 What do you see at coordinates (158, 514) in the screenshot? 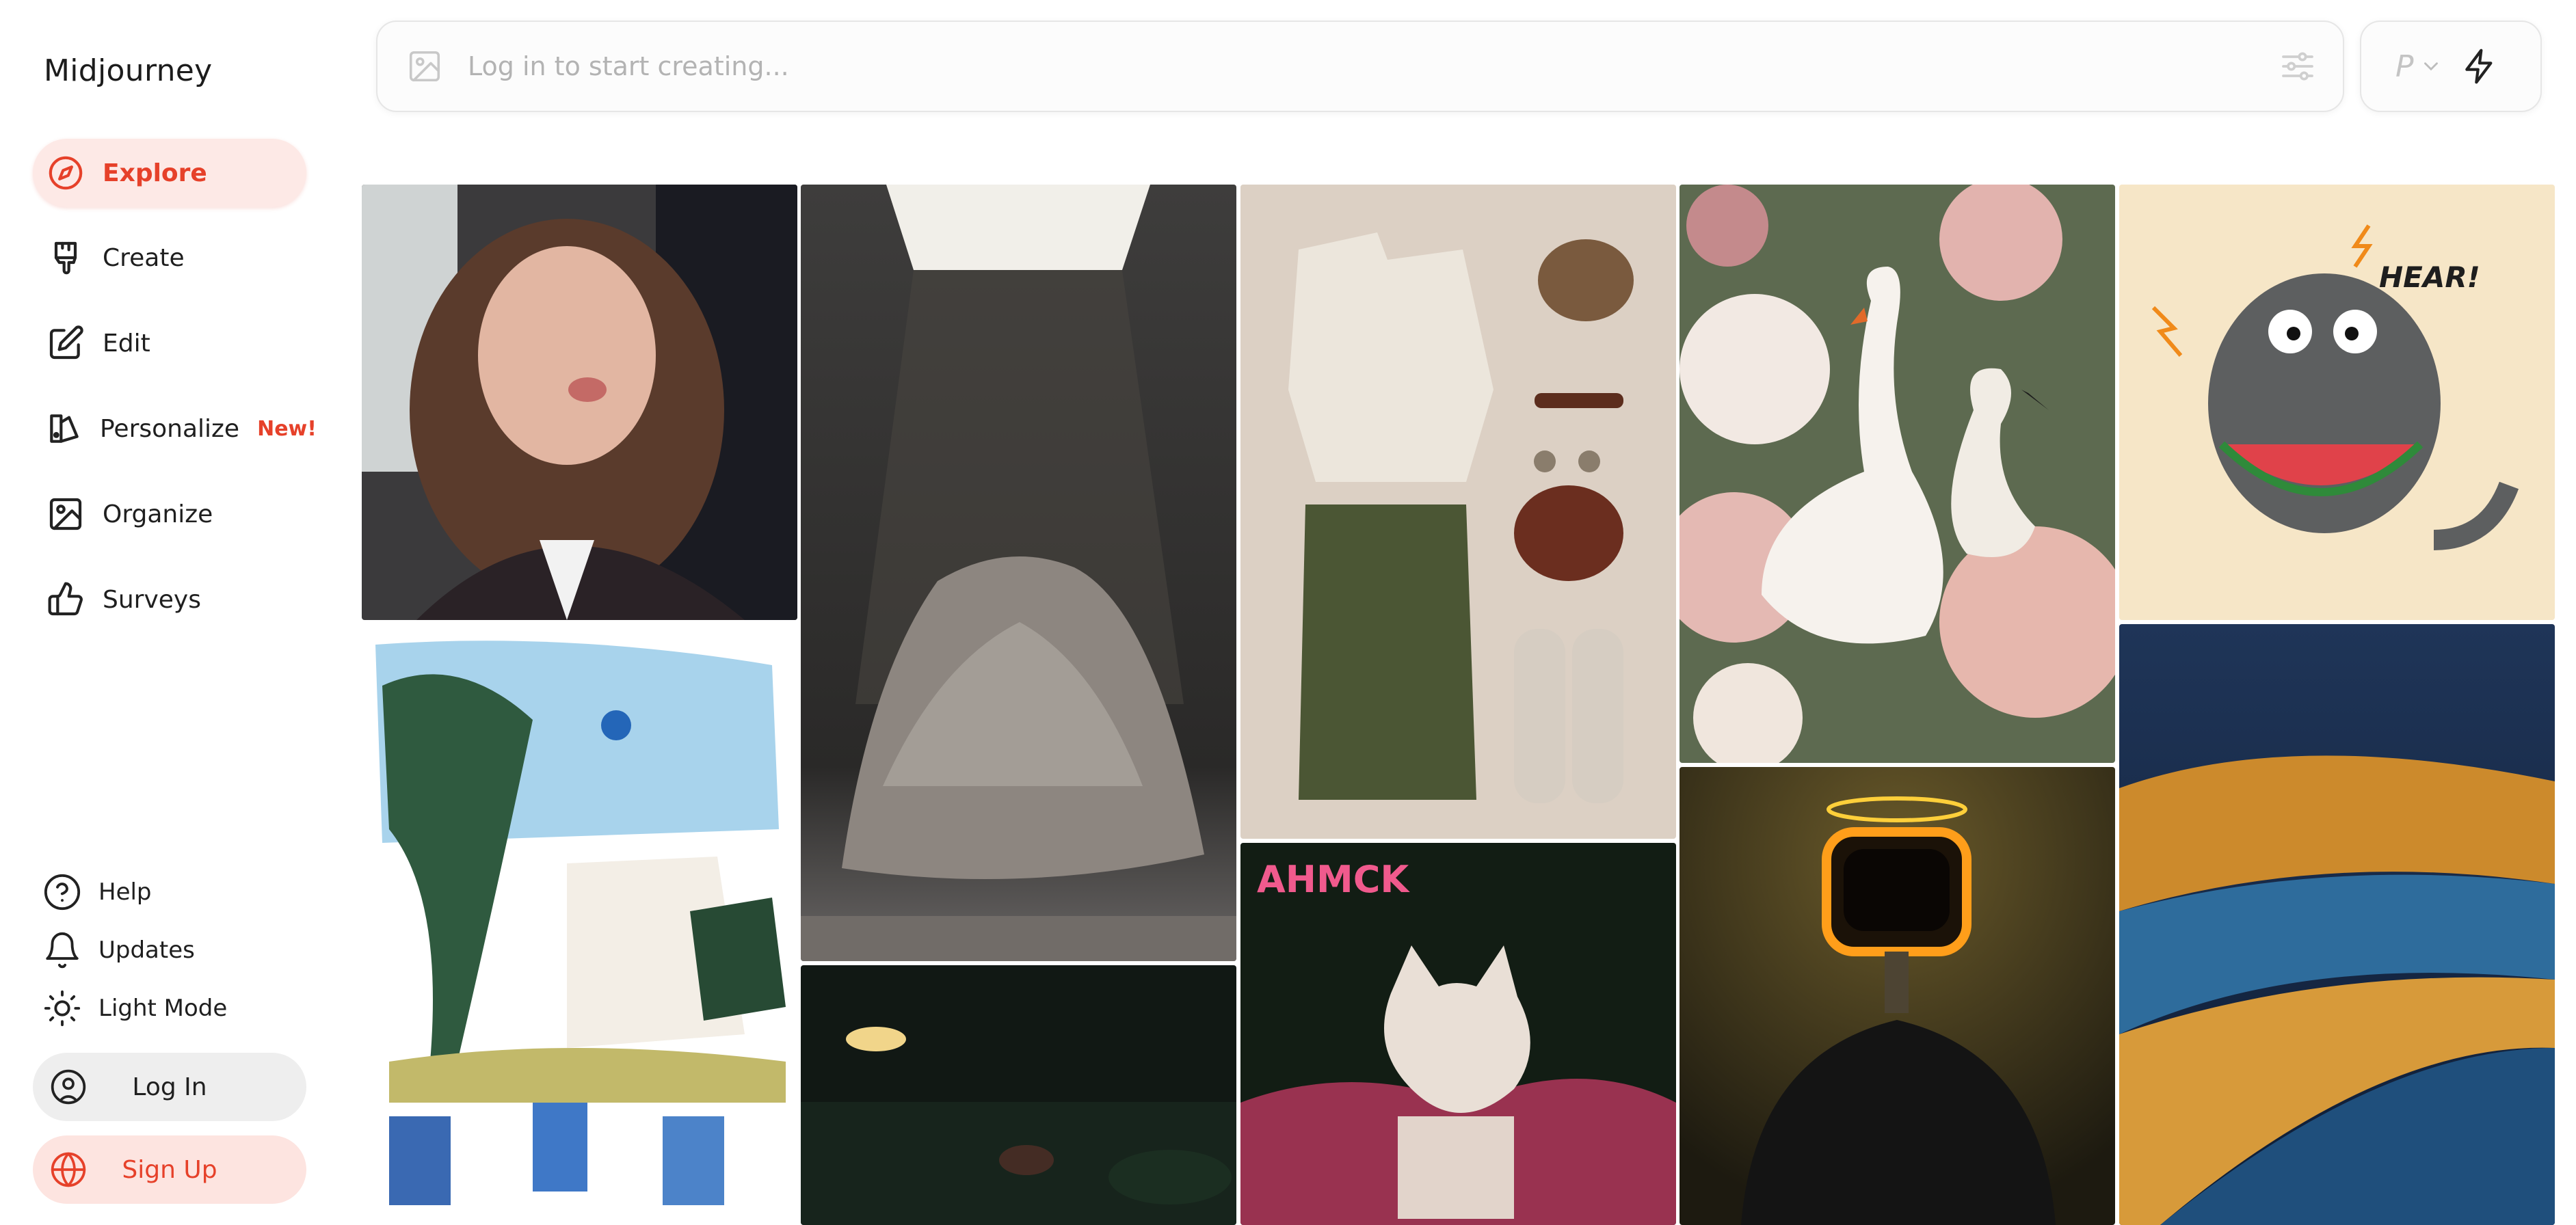
I see `nav-organize-label: Organize` at bounding box center [158, 514].